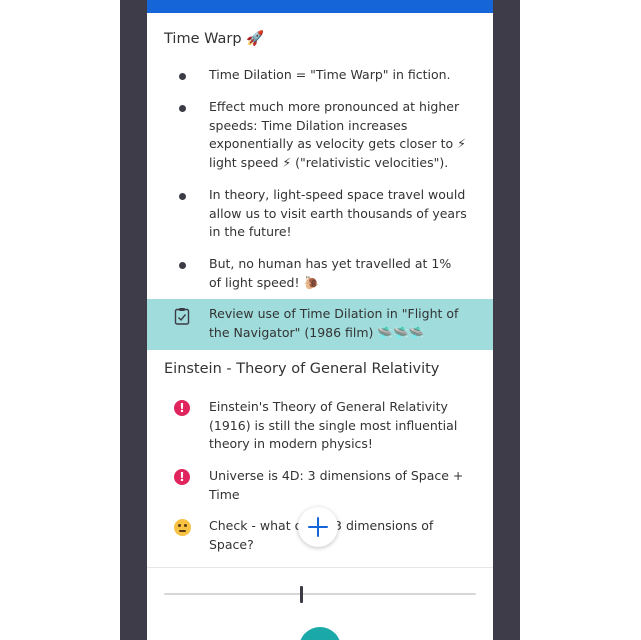  I want to click on list-item-text: Check - what o 3 dimensions of Space?, so click(321, 535).